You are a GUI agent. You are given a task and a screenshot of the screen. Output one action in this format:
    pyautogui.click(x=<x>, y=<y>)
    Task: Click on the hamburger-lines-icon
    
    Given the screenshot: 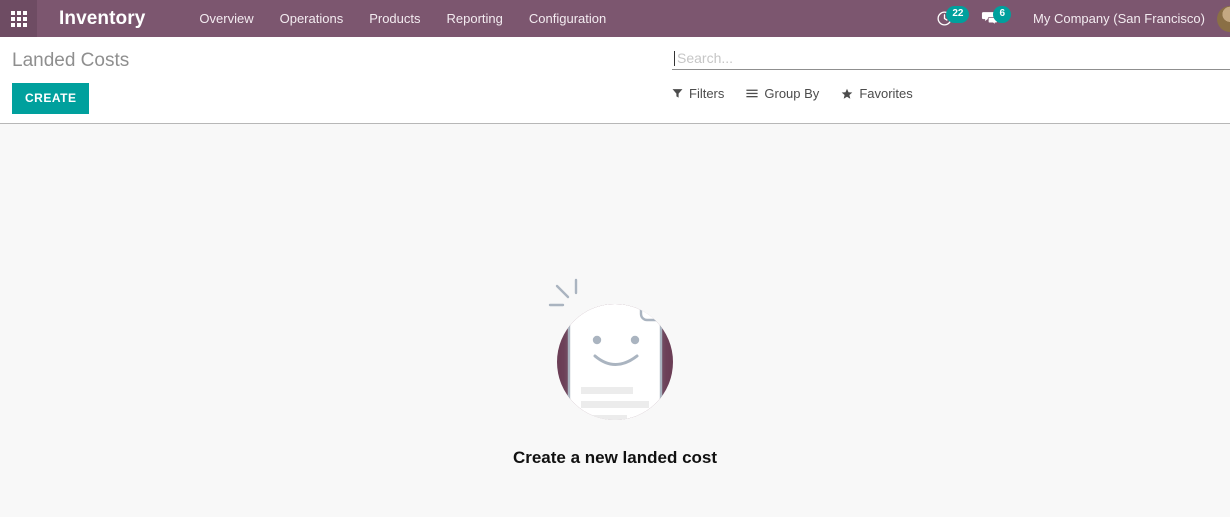 What is the action you would take?
    pyautogui.click(x=752, y=93)
    